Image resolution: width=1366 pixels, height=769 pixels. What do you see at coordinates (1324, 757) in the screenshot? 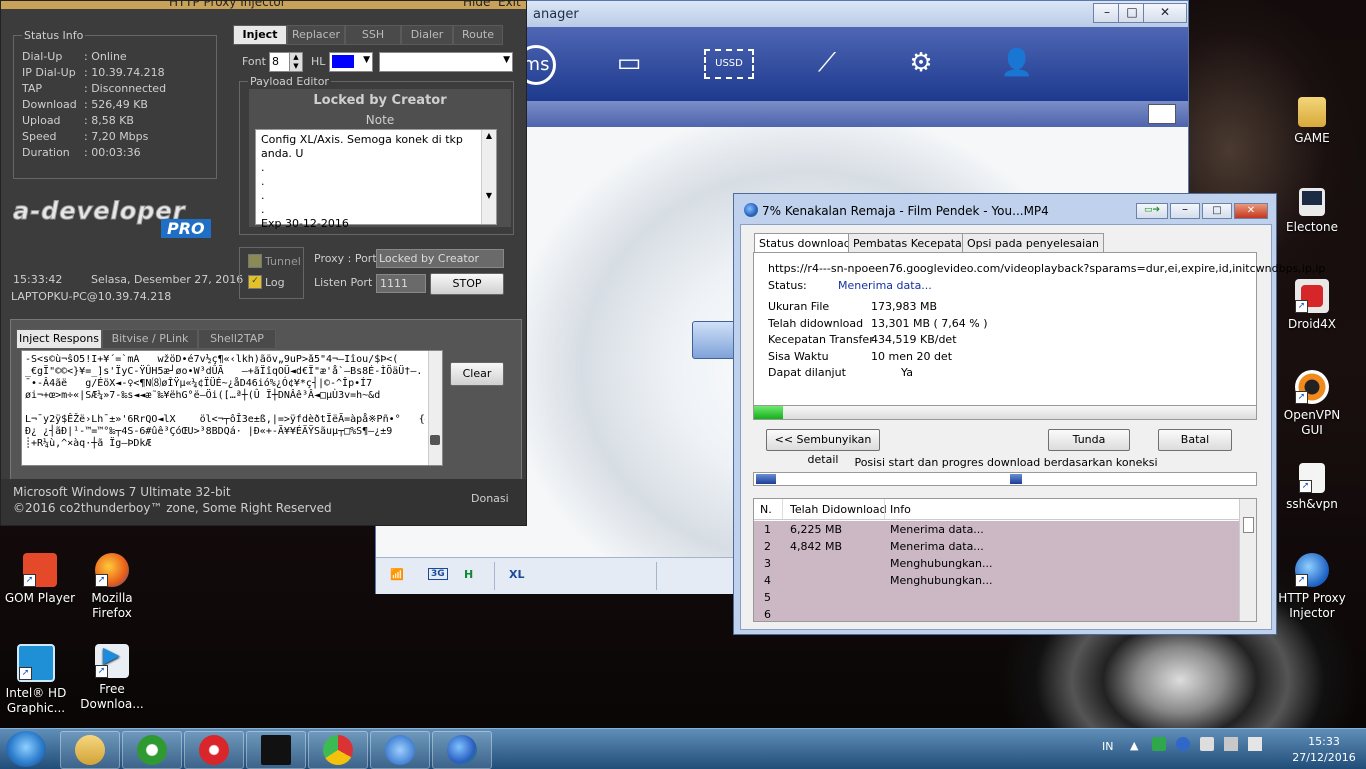
I see `tray-date: 27/12/2016` at bounding box center [1324, 757].